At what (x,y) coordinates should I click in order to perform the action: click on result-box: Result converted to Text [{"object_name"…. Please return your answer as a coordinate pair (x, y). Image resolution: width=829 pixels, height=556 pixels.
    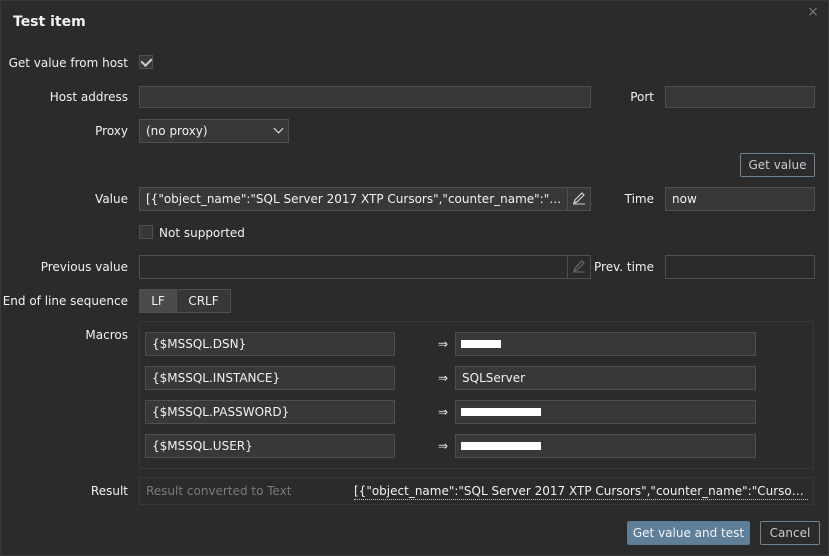
    Looking at the image, I should click on (476, 491).